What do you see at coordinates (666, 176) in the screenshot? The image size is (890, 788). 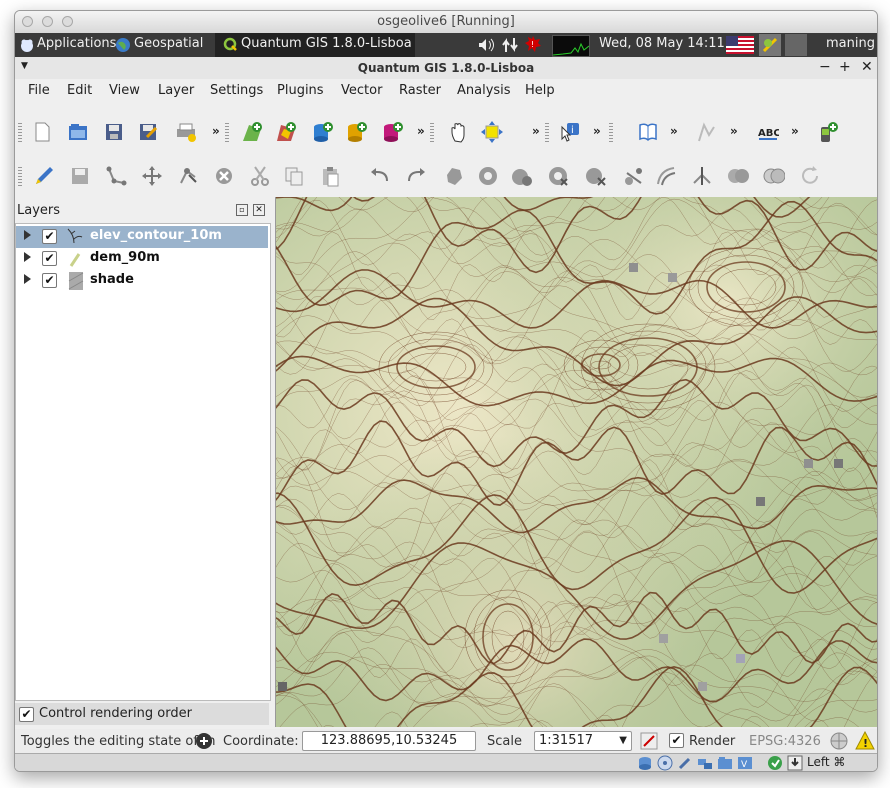 I see `offset-curve-icon` at bounding box center [666, 176].